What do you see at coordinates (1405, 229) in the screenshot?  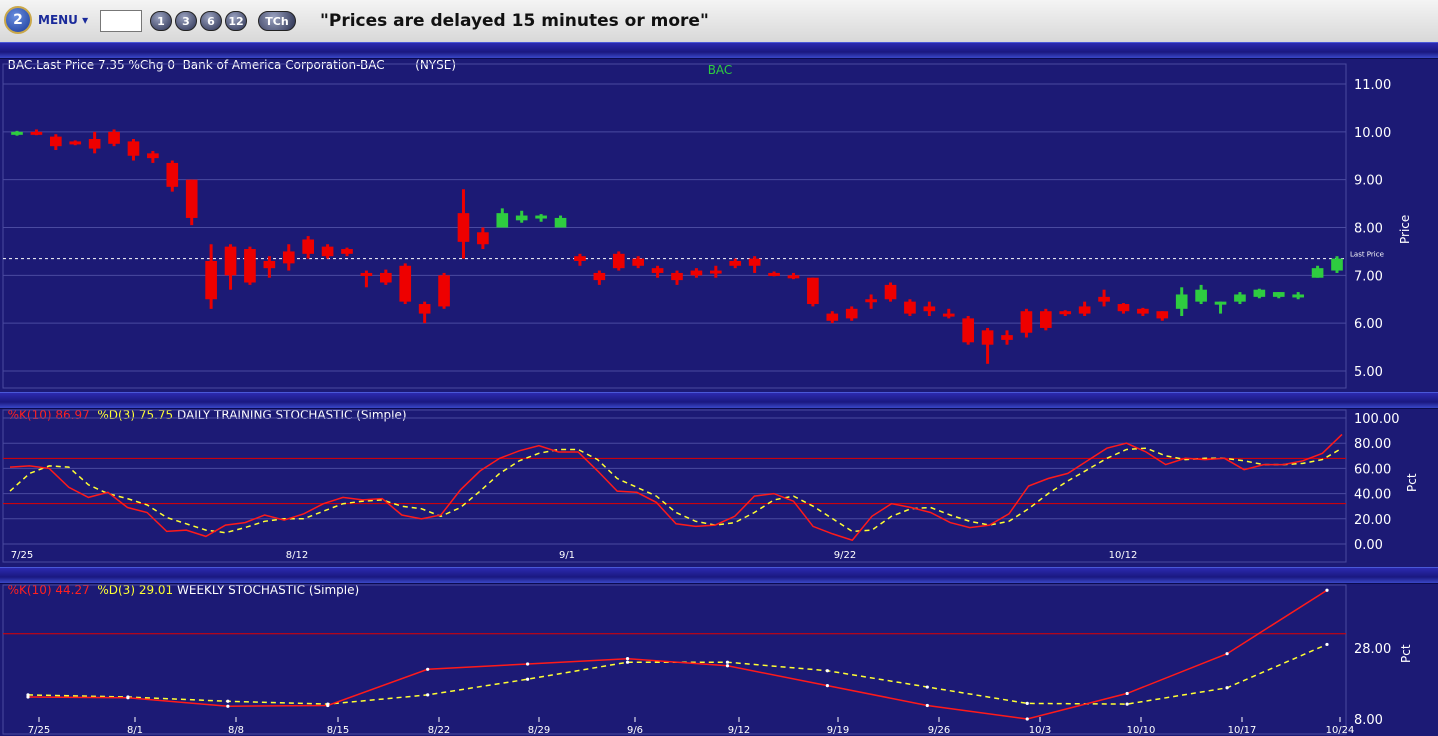 I see `price-axis-label: Price` at bounding box center [1405, 229].